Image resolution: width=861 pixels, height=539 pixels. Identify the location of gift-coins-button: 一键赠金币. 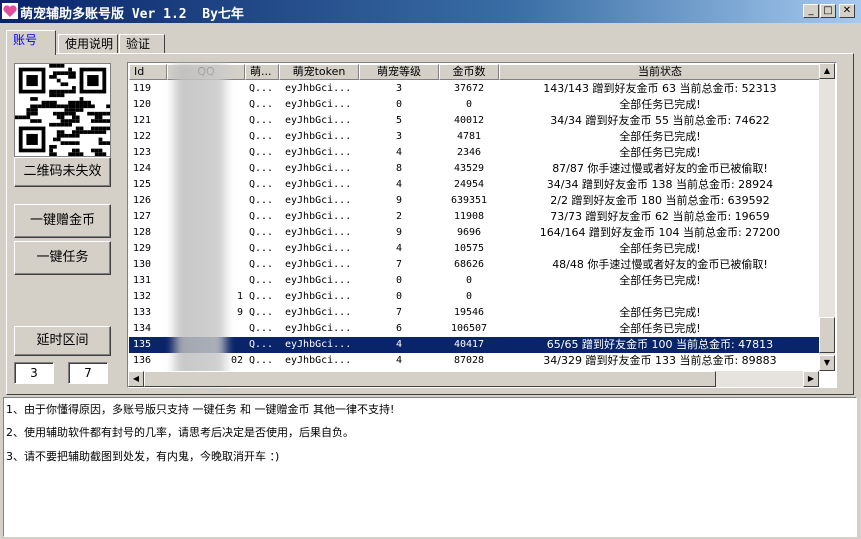
(62, 221).